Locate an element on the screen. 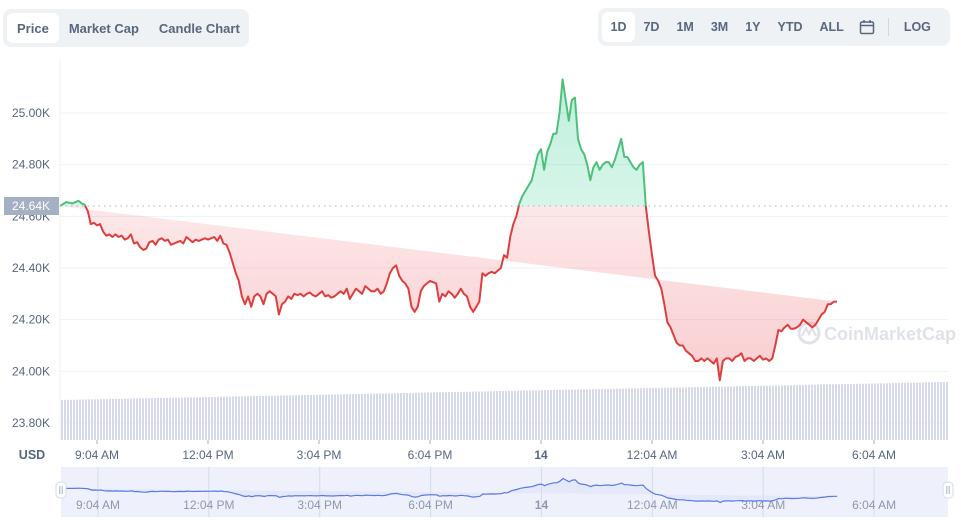 The height and width of the screenshot is (527, 960). navigator-right-handle is located at coordinates (948, 490).